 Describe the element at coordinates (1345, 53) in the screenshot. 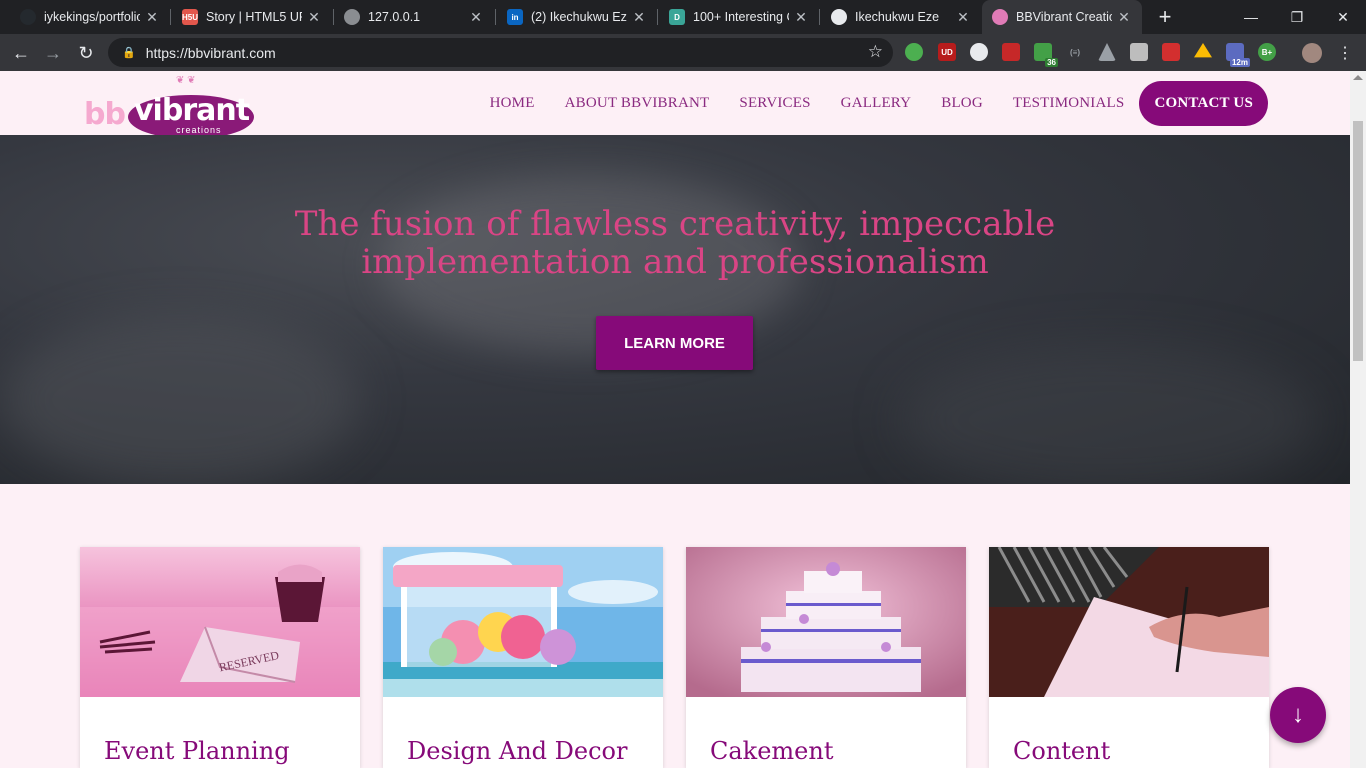

I see `menu-dots-icon: ⋮` at that location.